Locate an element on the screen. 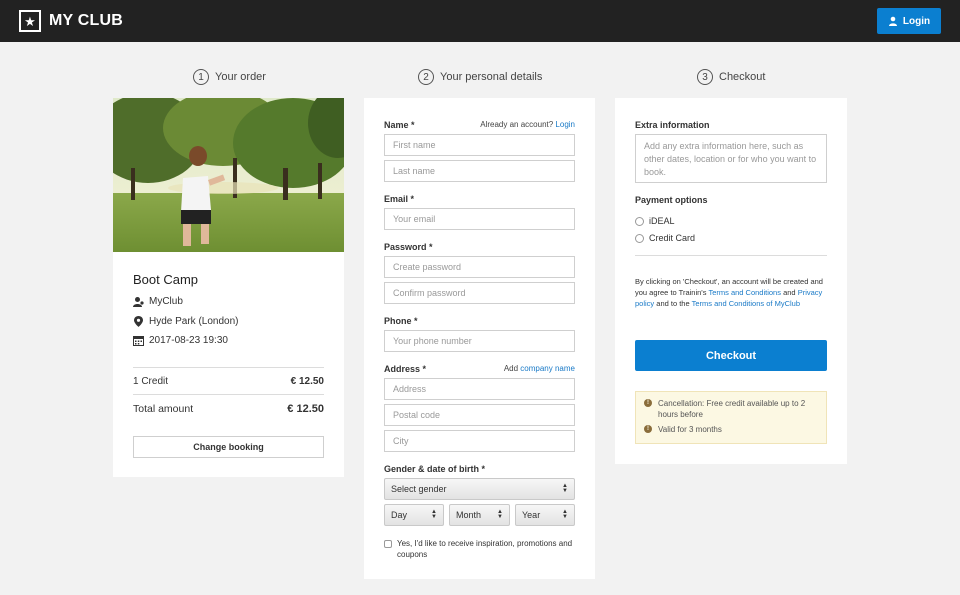  login-button: Login is located at coordinates (909, 21).